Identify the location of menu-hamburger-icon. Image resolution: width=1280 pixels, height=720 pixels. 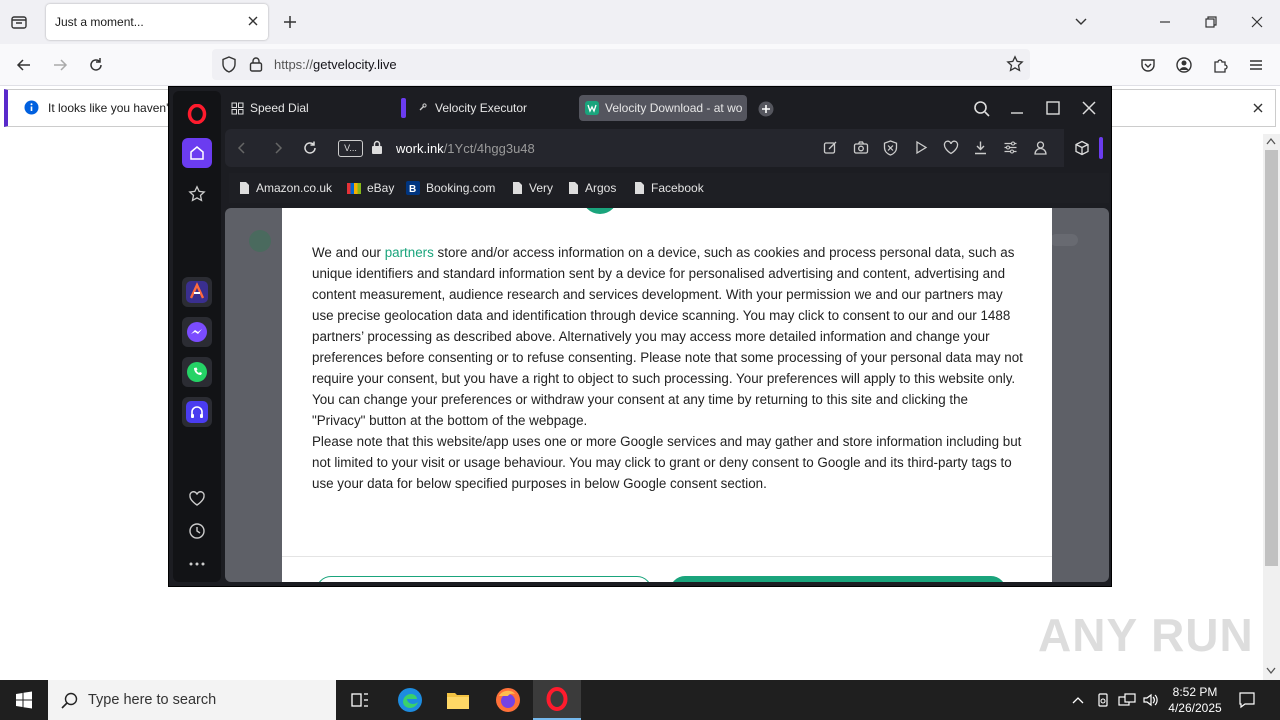
(1256, 65).